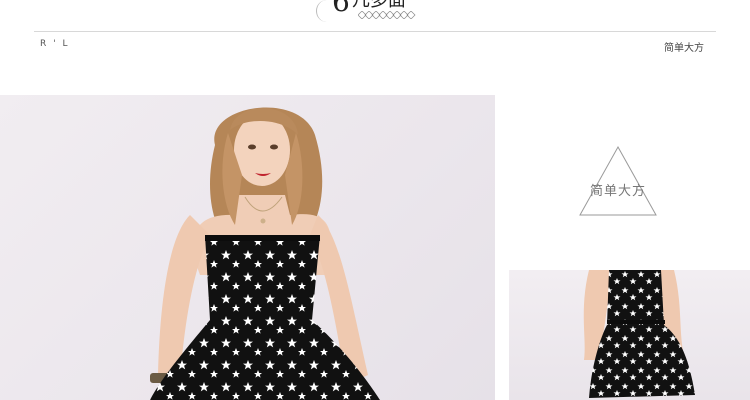  I want to click on romper-illustration, so click(639, 334).